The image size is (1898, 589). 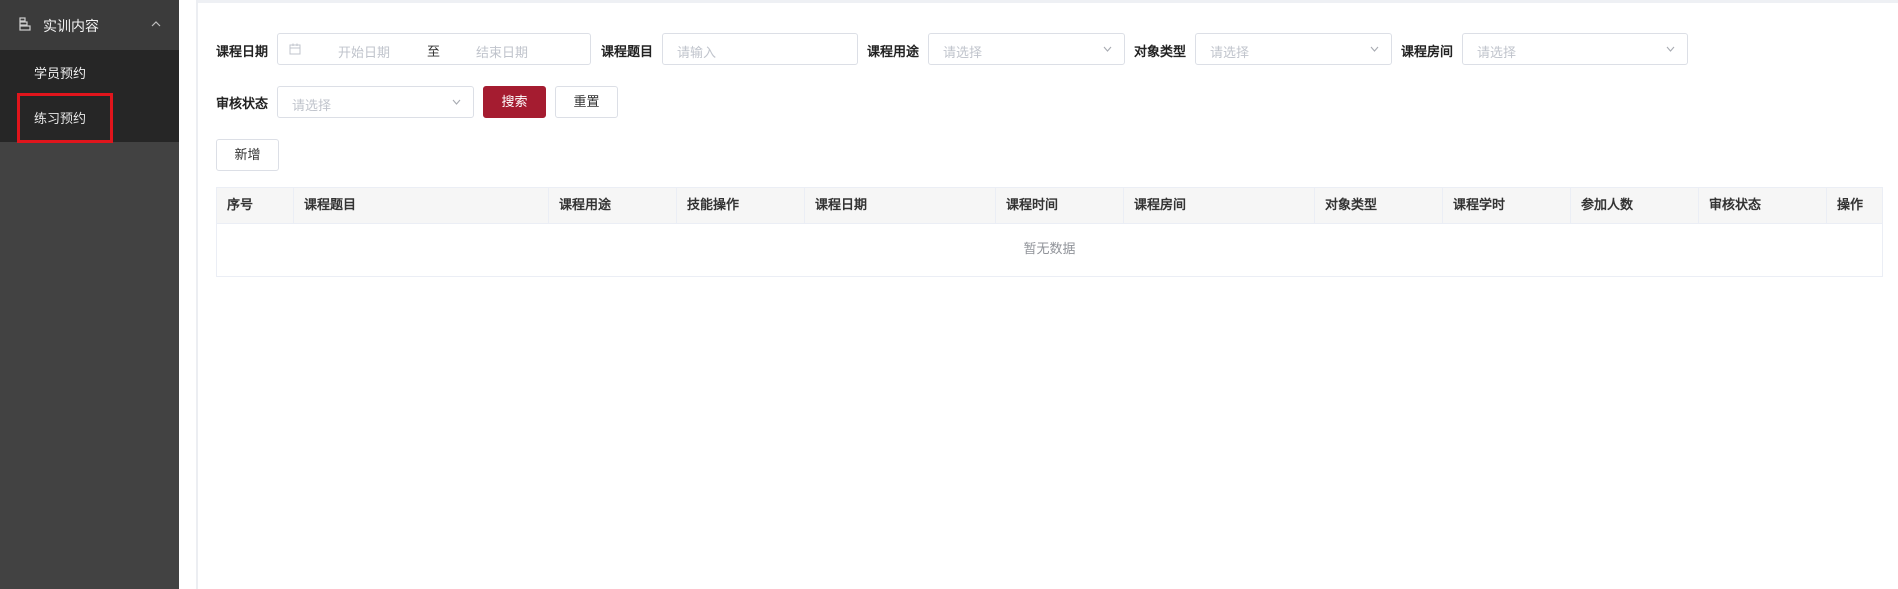 I want to click on course-date-label: 课程日期, so click(x=242, y=52).